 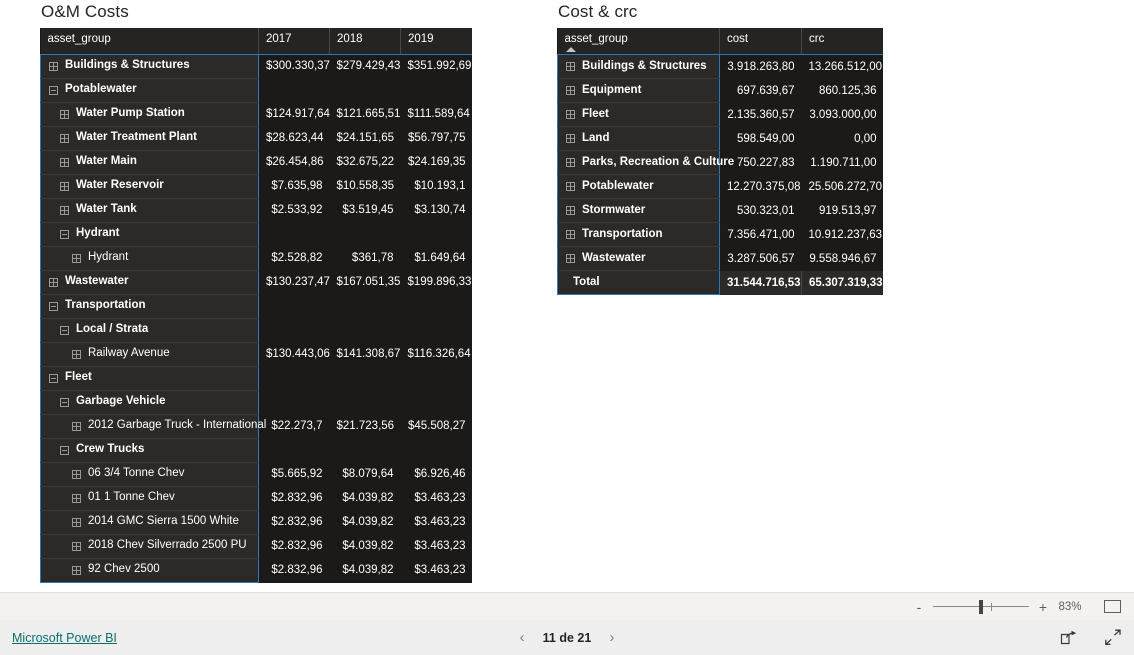 I want to click on row-header-cell: Wastewater, so click(x=149, y=282).